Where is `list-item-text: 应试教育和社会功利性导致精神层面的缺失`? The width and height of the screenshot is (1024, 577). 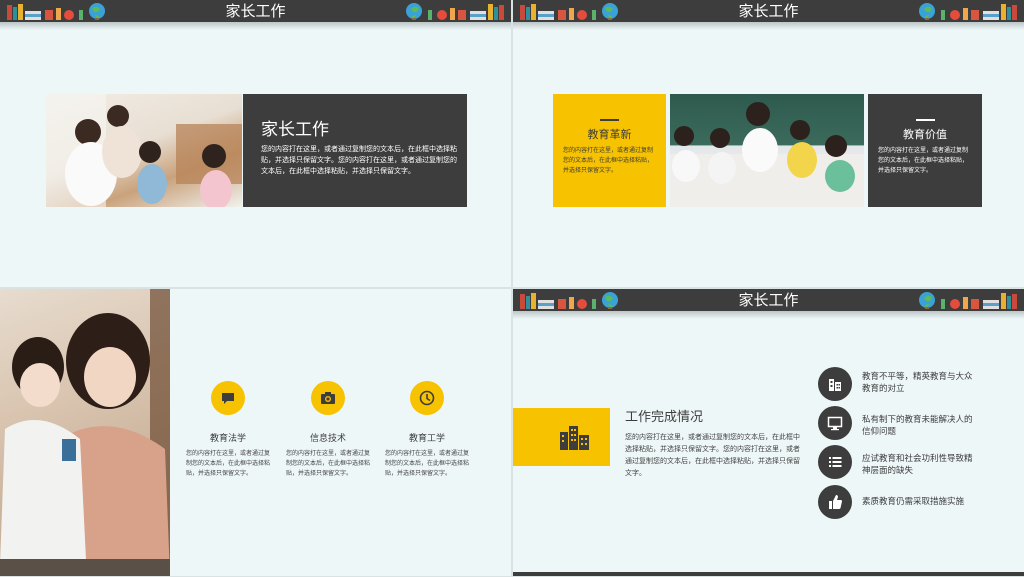
list-item-text: 应试教育和社会功利性导致精神层面的缺失 is located at coordinates (917, 465).